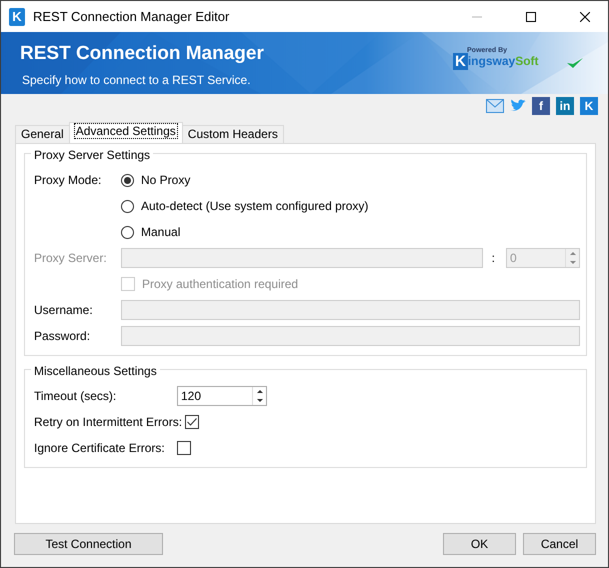 The image size is (609, 568). Describe the element at coordinates (233, 134) in the screenshot. I see `tab: Custom Headers` at that location.